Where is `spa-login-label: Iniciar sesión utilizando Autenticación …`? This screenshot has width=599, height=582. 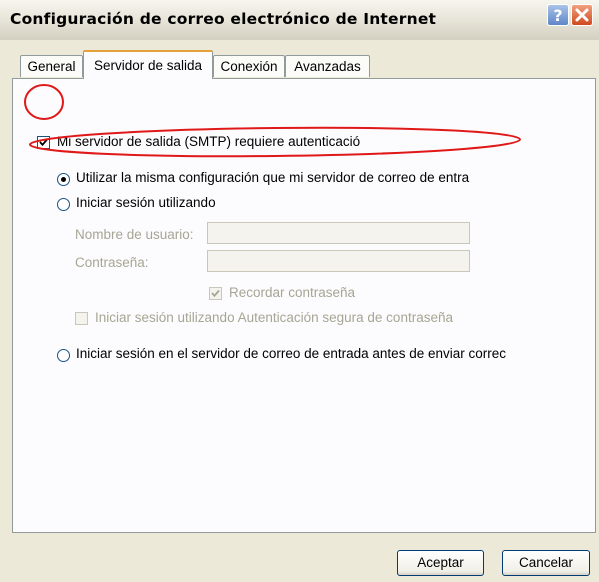 spa-login-label: Iniciar sesión utilizando Autenticación … is located at coordinates (274, 317).